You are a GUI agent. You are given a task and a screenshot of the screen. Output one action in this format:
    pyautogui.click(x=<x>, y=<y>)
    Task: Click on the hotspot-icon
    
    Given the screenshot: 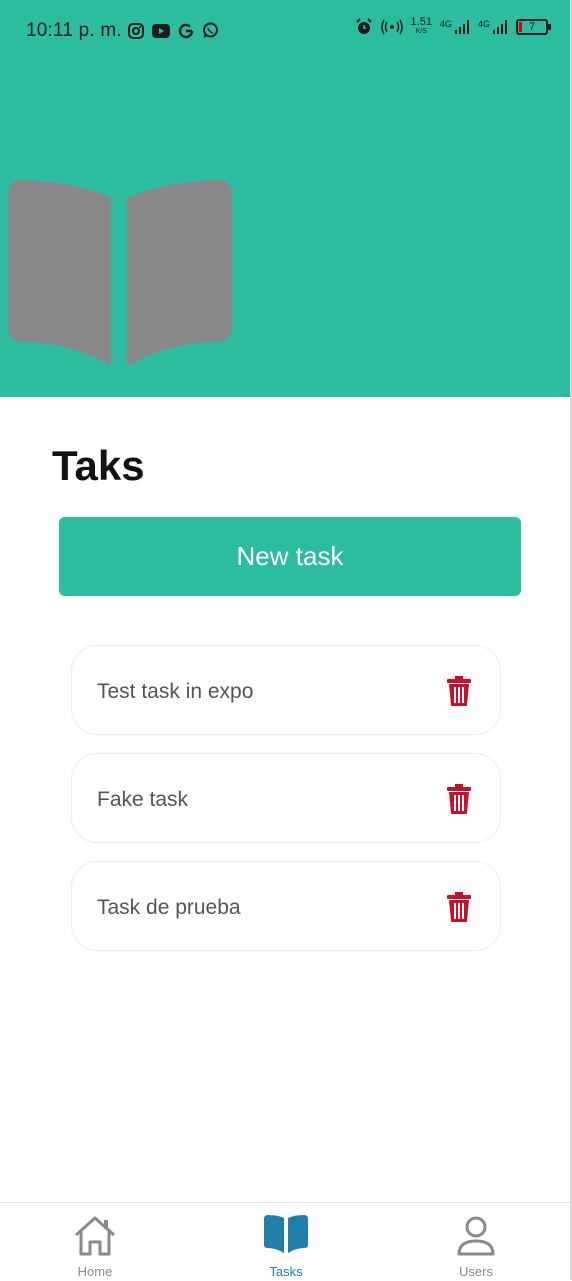 What is the action you would take?
    pyautogui.click(x=391, y=27)
    